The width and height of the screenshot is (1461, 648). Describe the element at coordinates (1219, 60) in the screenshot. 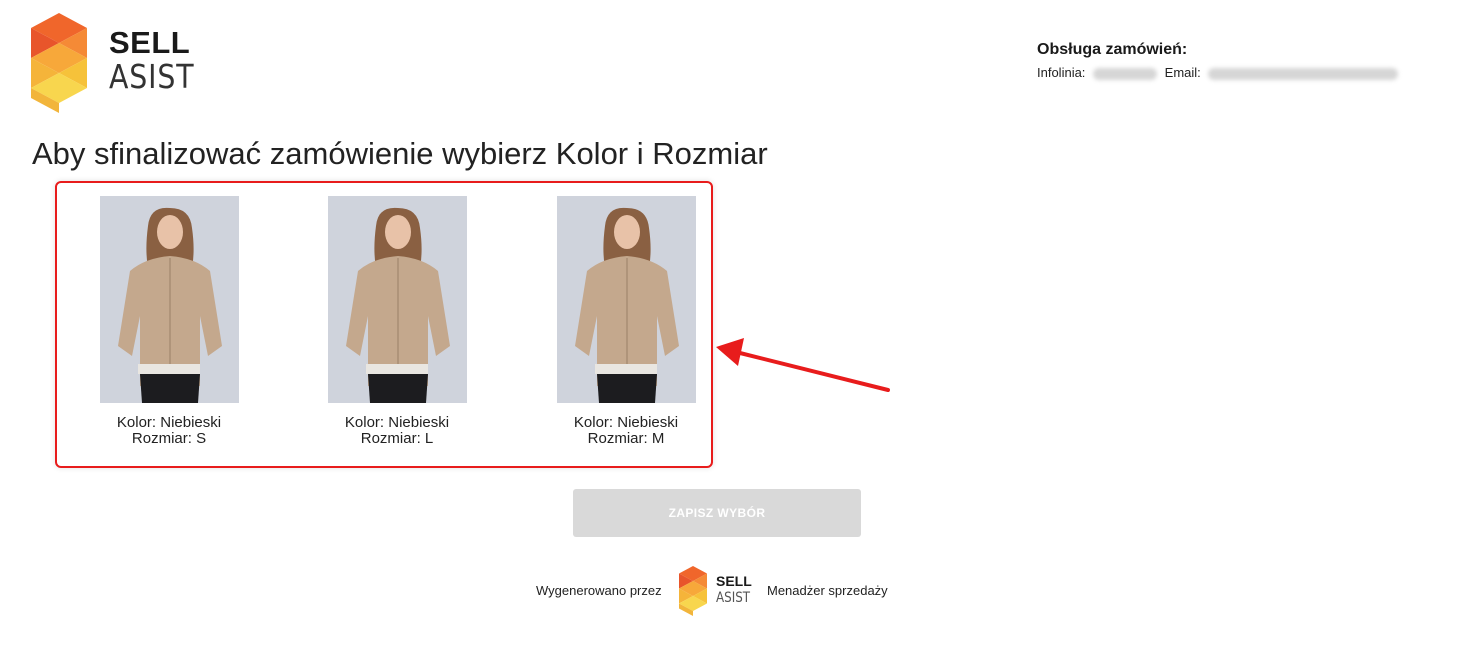

I see `order-support-contact: Obsługa zamówień: Infolinia: Email:` at that location.